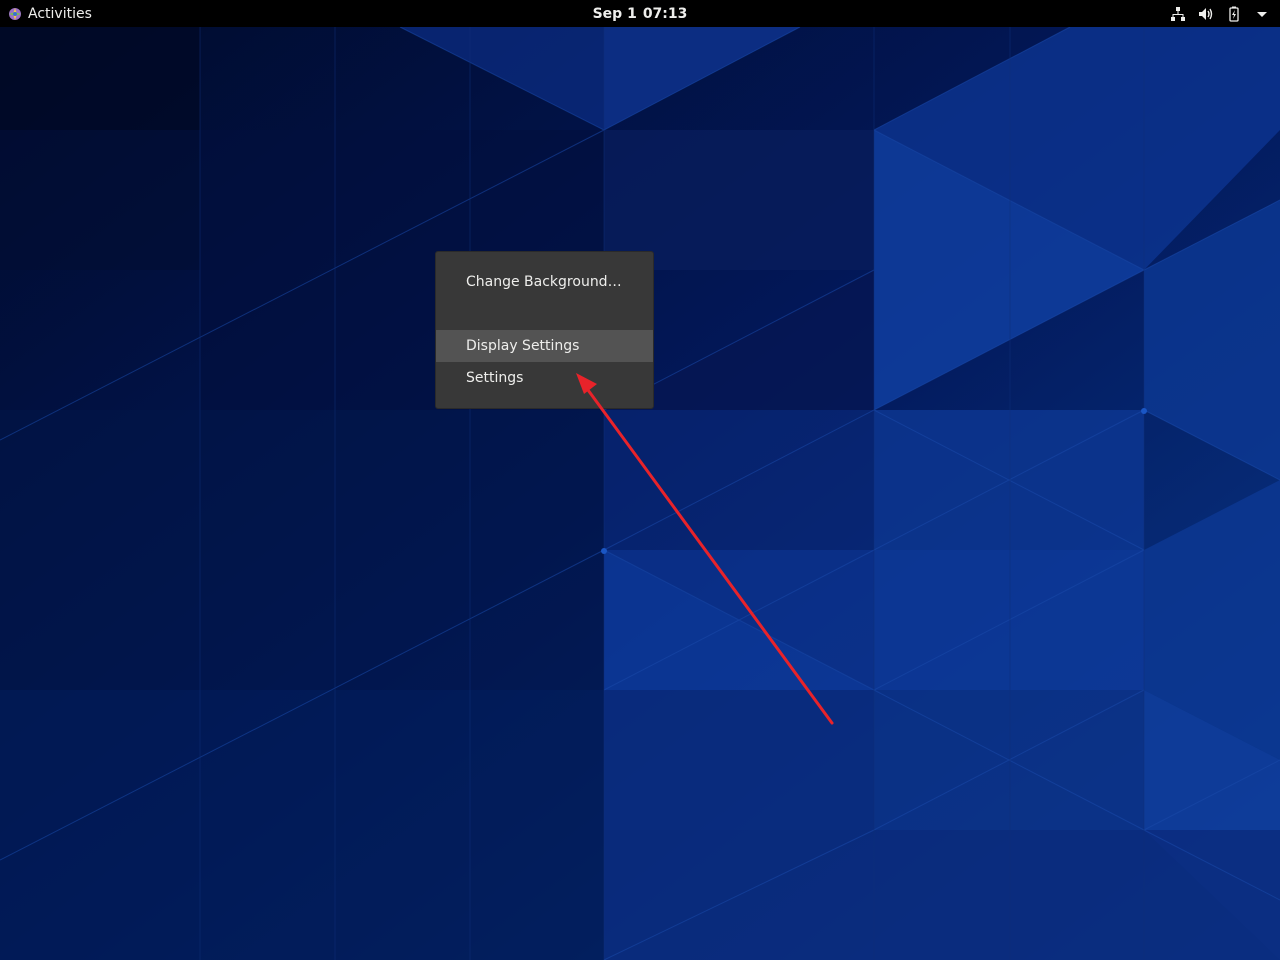 The image size is (1280, 960). I want to click on system-menu-arrow-icon, so click(1262, 14).